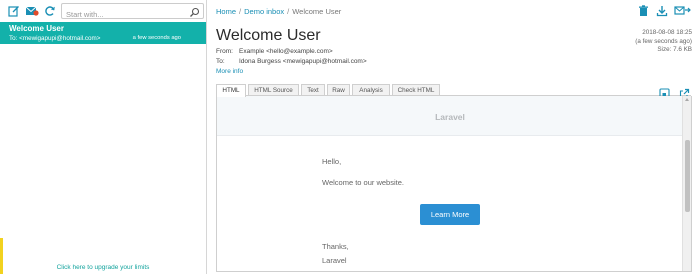 This screenshot has width=700, height=274. I want to click on message-recipient: To: <mewigapupi@hotmail.com>, so click(55, 38).